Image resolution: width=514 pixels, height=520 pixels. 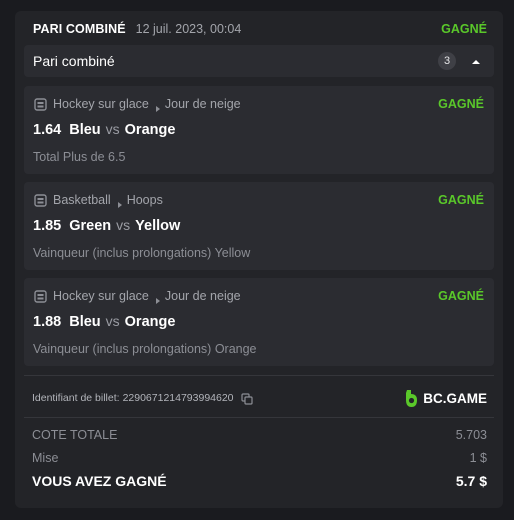 I want to click on stake-label: Mise, so click(x=45, y=458).